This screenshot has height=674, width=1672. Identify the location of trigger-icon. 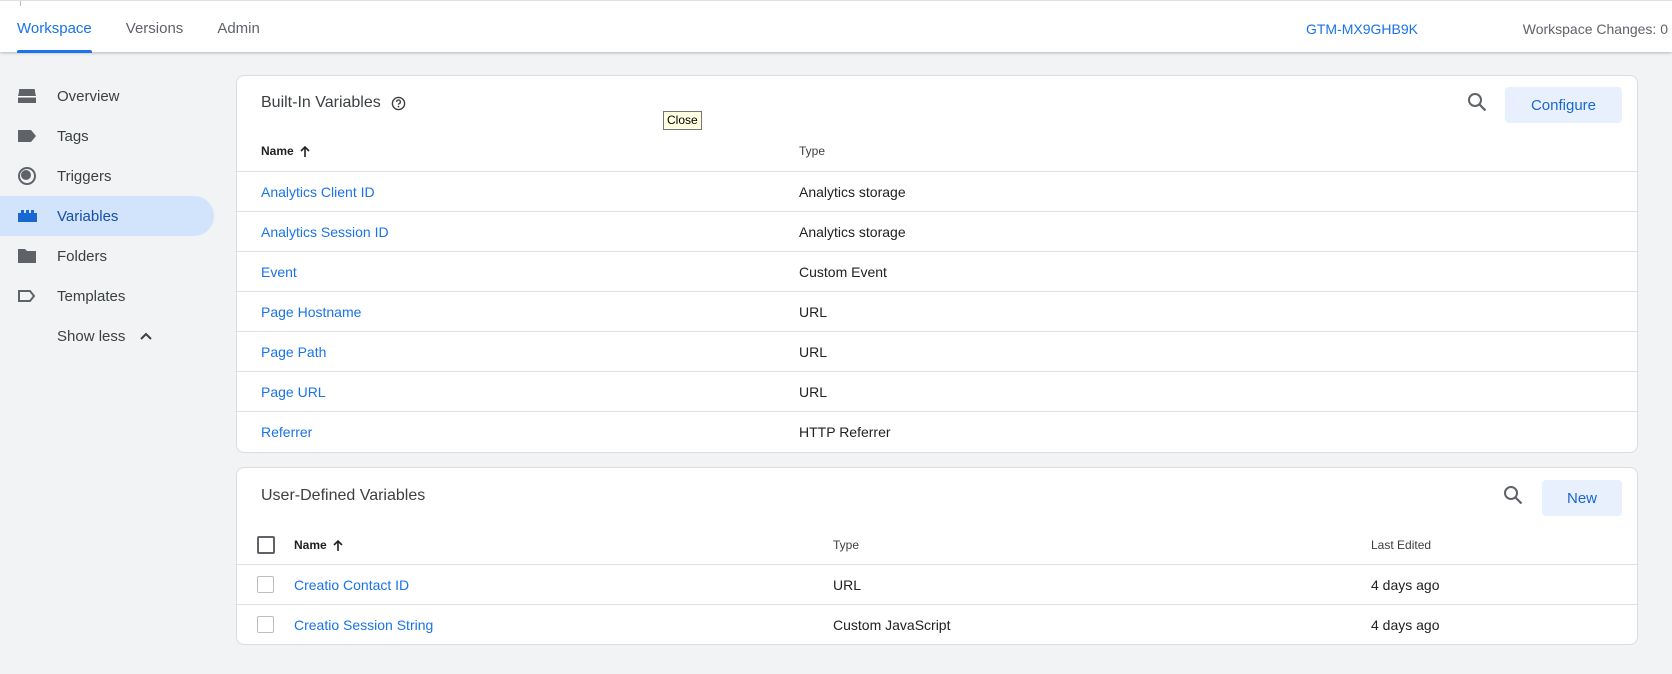
(27, 176).